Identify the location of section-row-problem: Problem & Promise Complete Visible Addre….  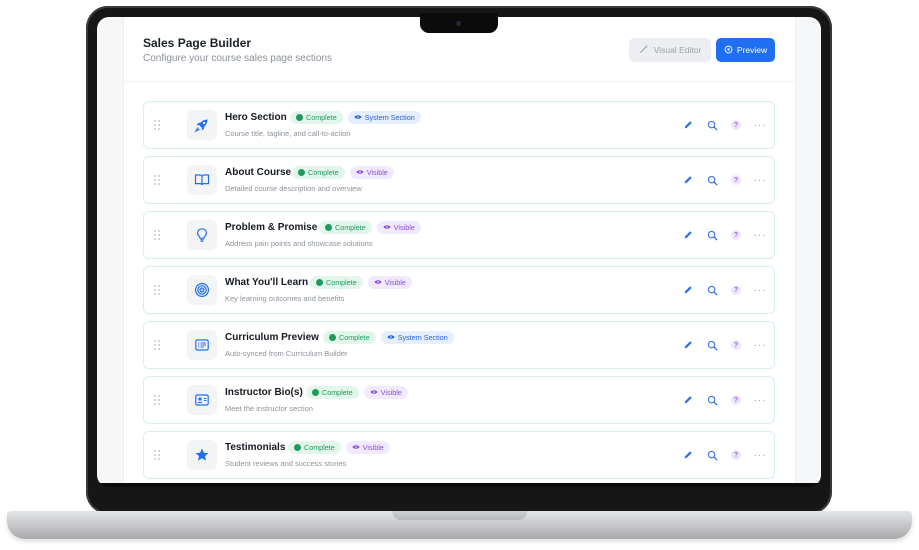
(459, 235).